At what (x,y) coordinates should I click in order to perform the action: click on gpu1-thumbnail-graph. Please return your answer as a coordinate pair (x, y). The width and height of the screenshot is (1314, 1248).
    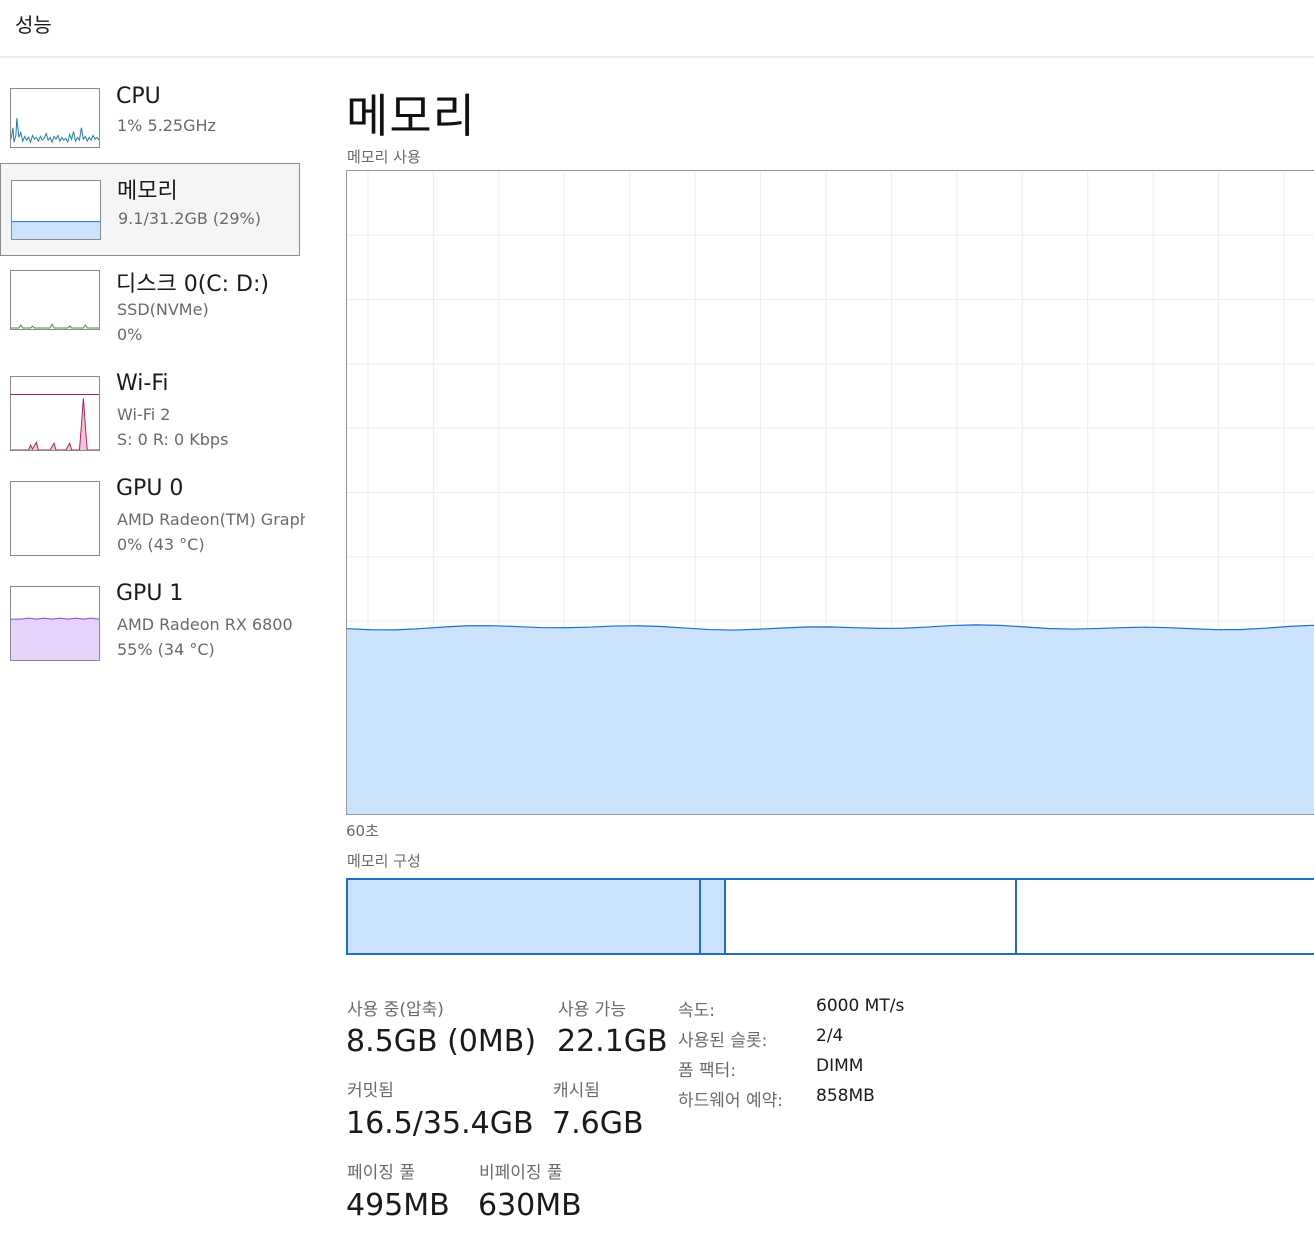
    Looking at the image, I should click on (55, 623).